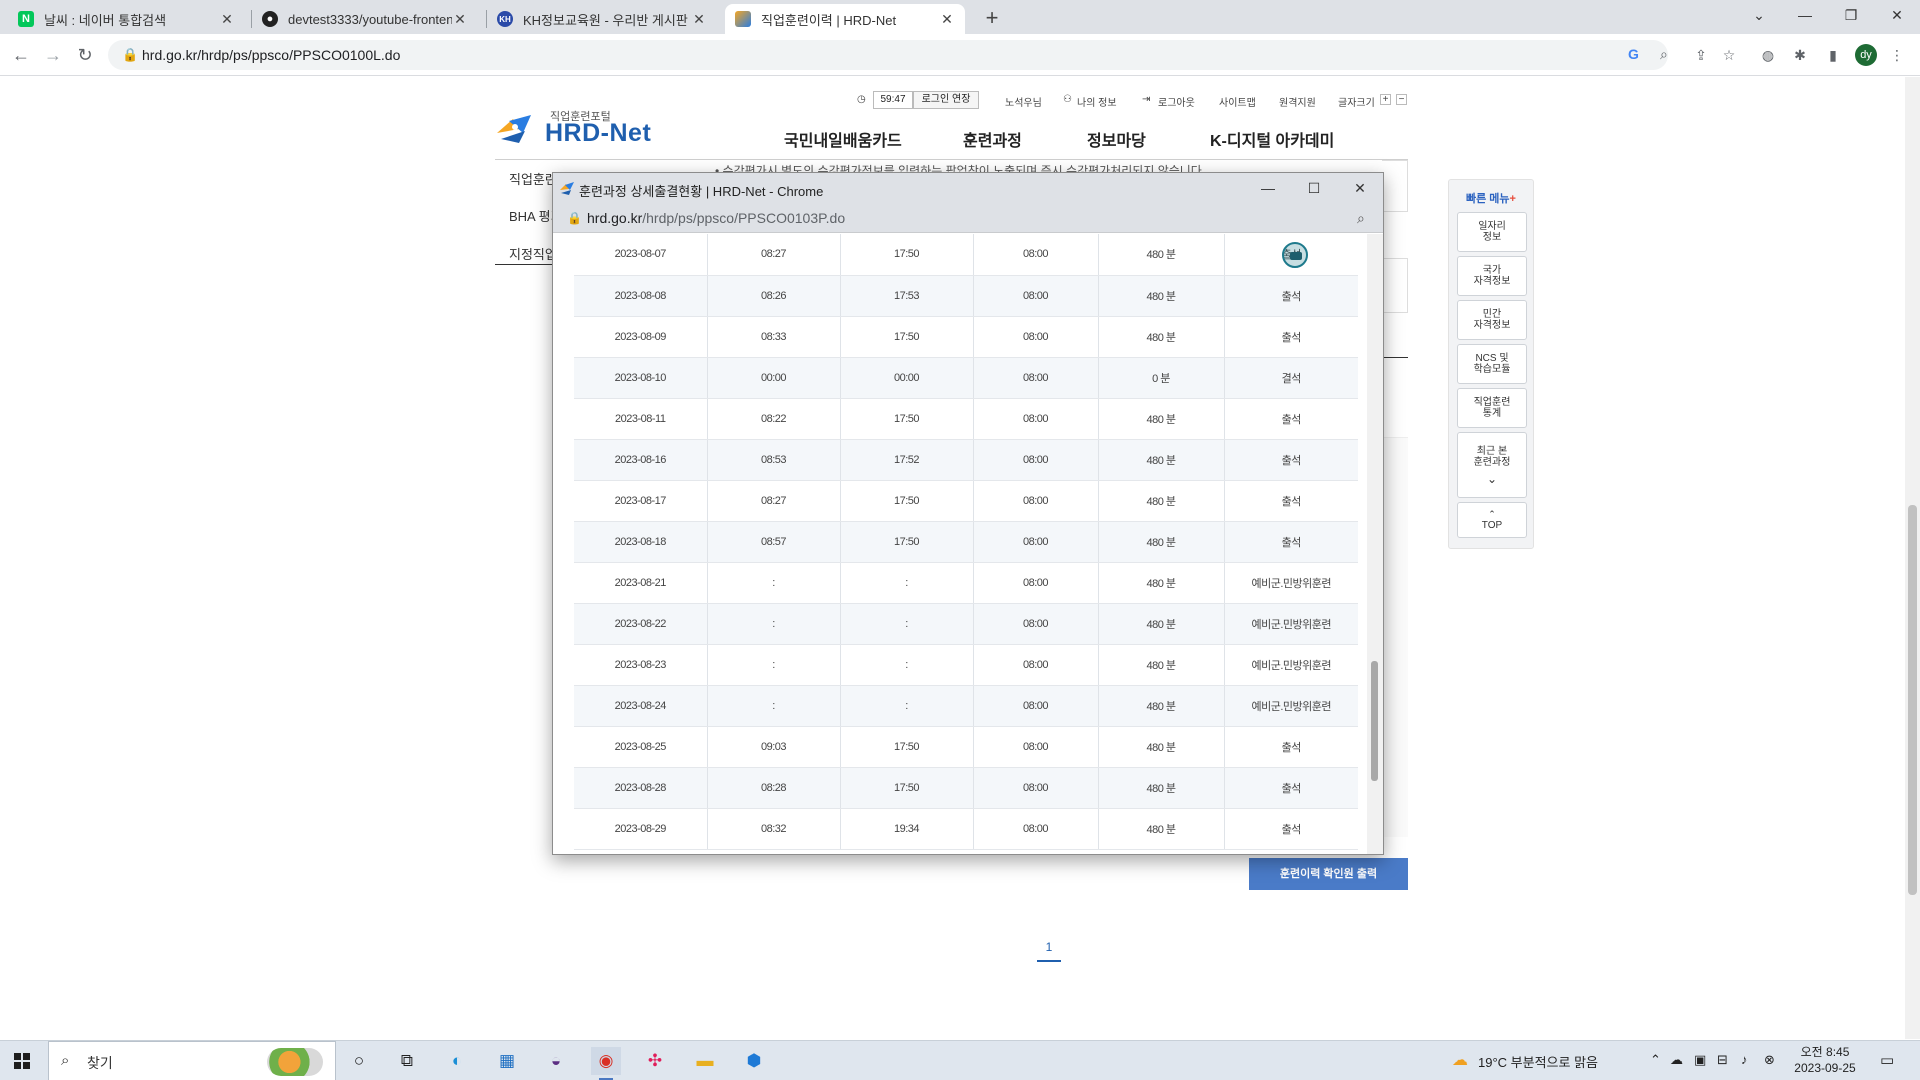  I want to click on file-explorer-icon: ▬, so click(705, 1061).